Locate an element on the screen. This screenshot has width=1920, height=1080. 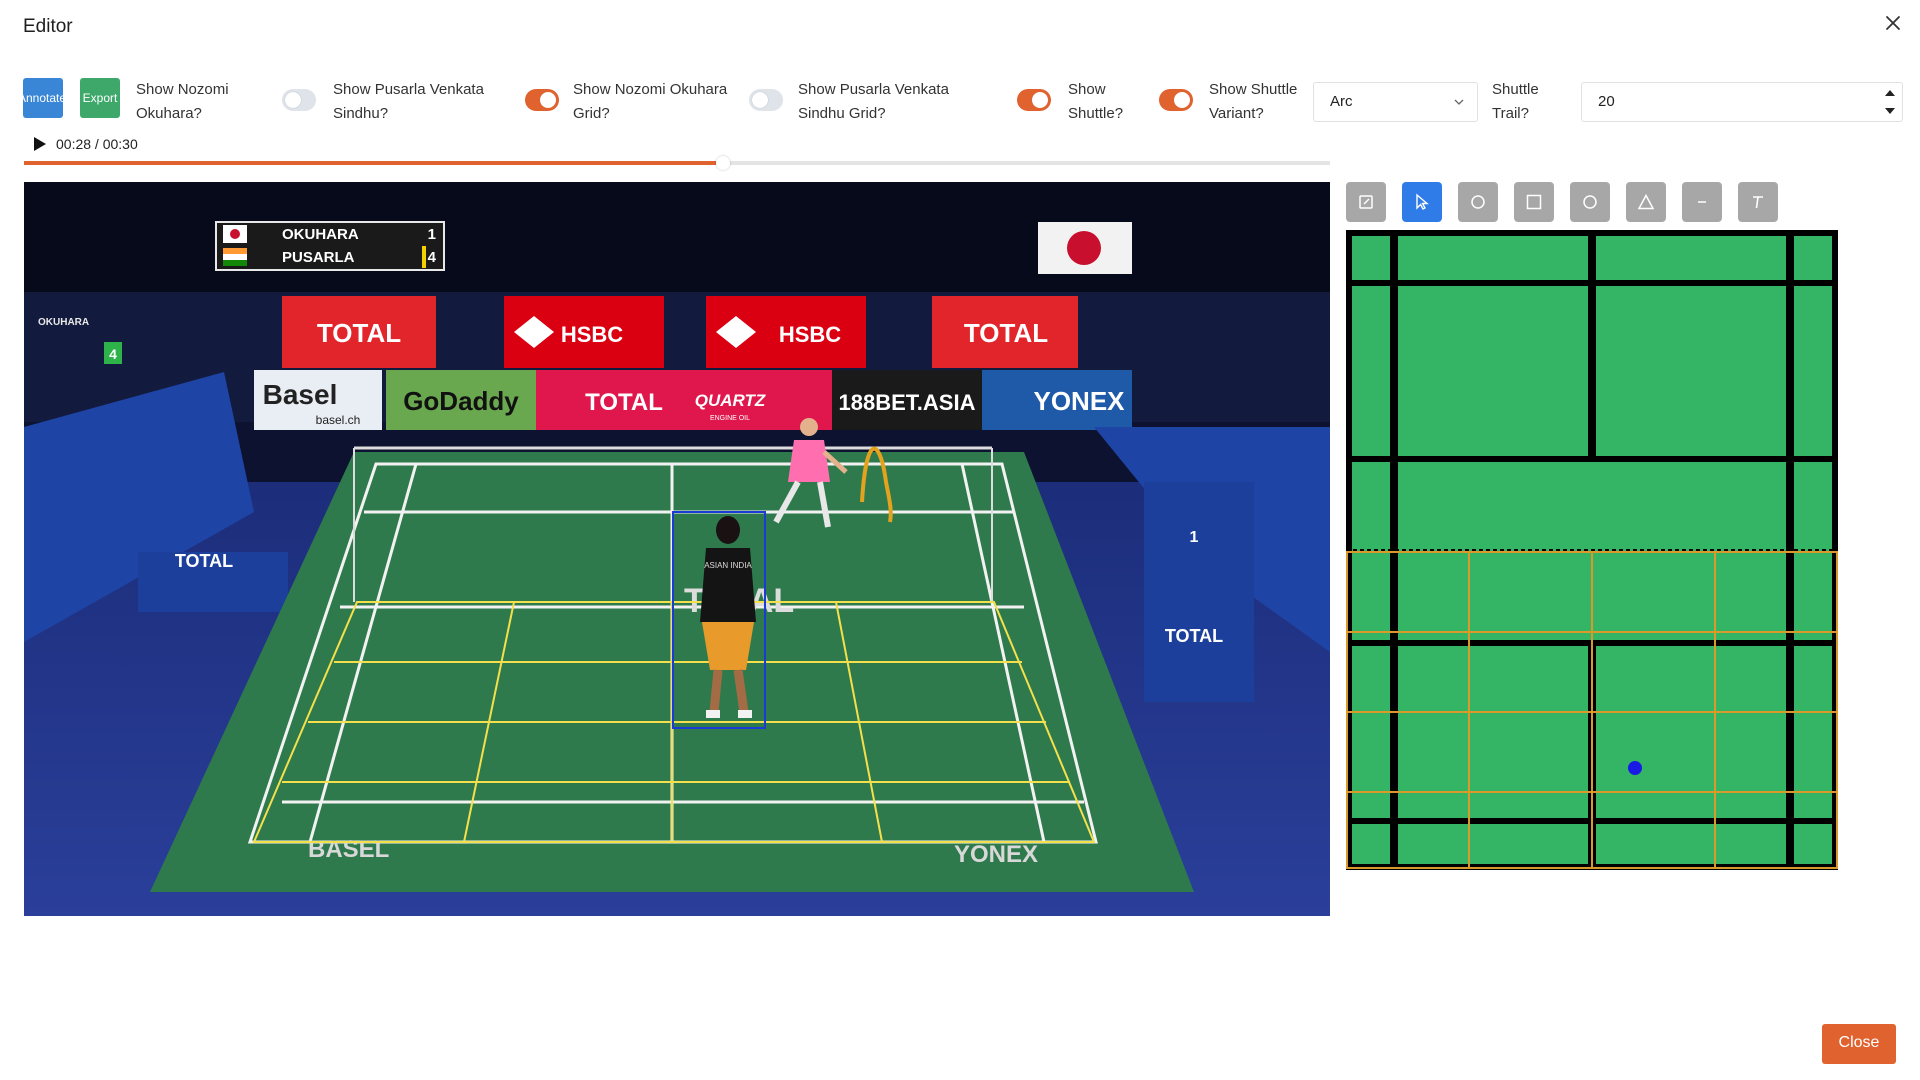
svg-text: ASIAN INDIA is located at coordinates (728, 565).